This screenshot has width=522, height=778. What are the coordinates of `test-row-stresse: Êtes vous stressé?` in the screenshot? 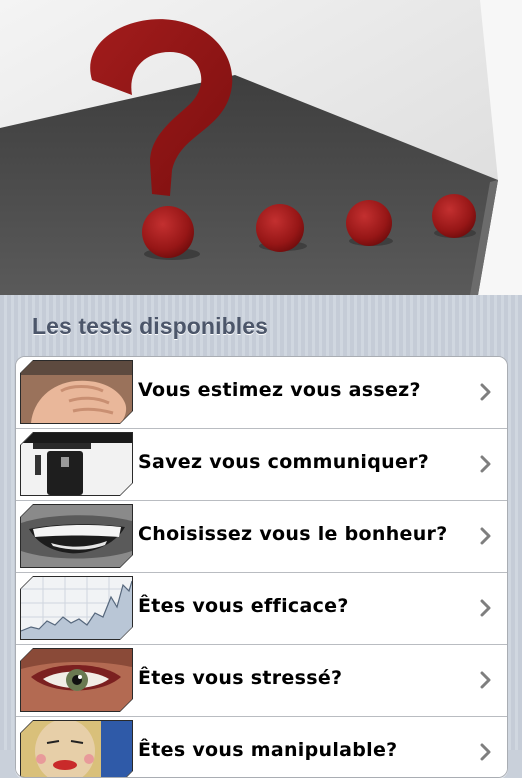 It's located at (261, 681).